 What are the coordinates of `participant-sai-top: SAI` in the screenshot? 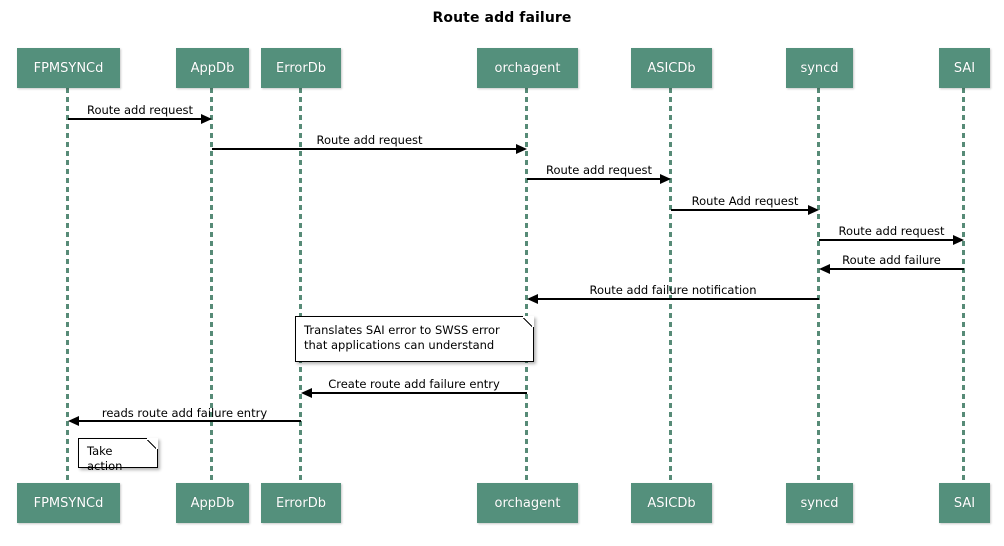 It's located at (964, 68).